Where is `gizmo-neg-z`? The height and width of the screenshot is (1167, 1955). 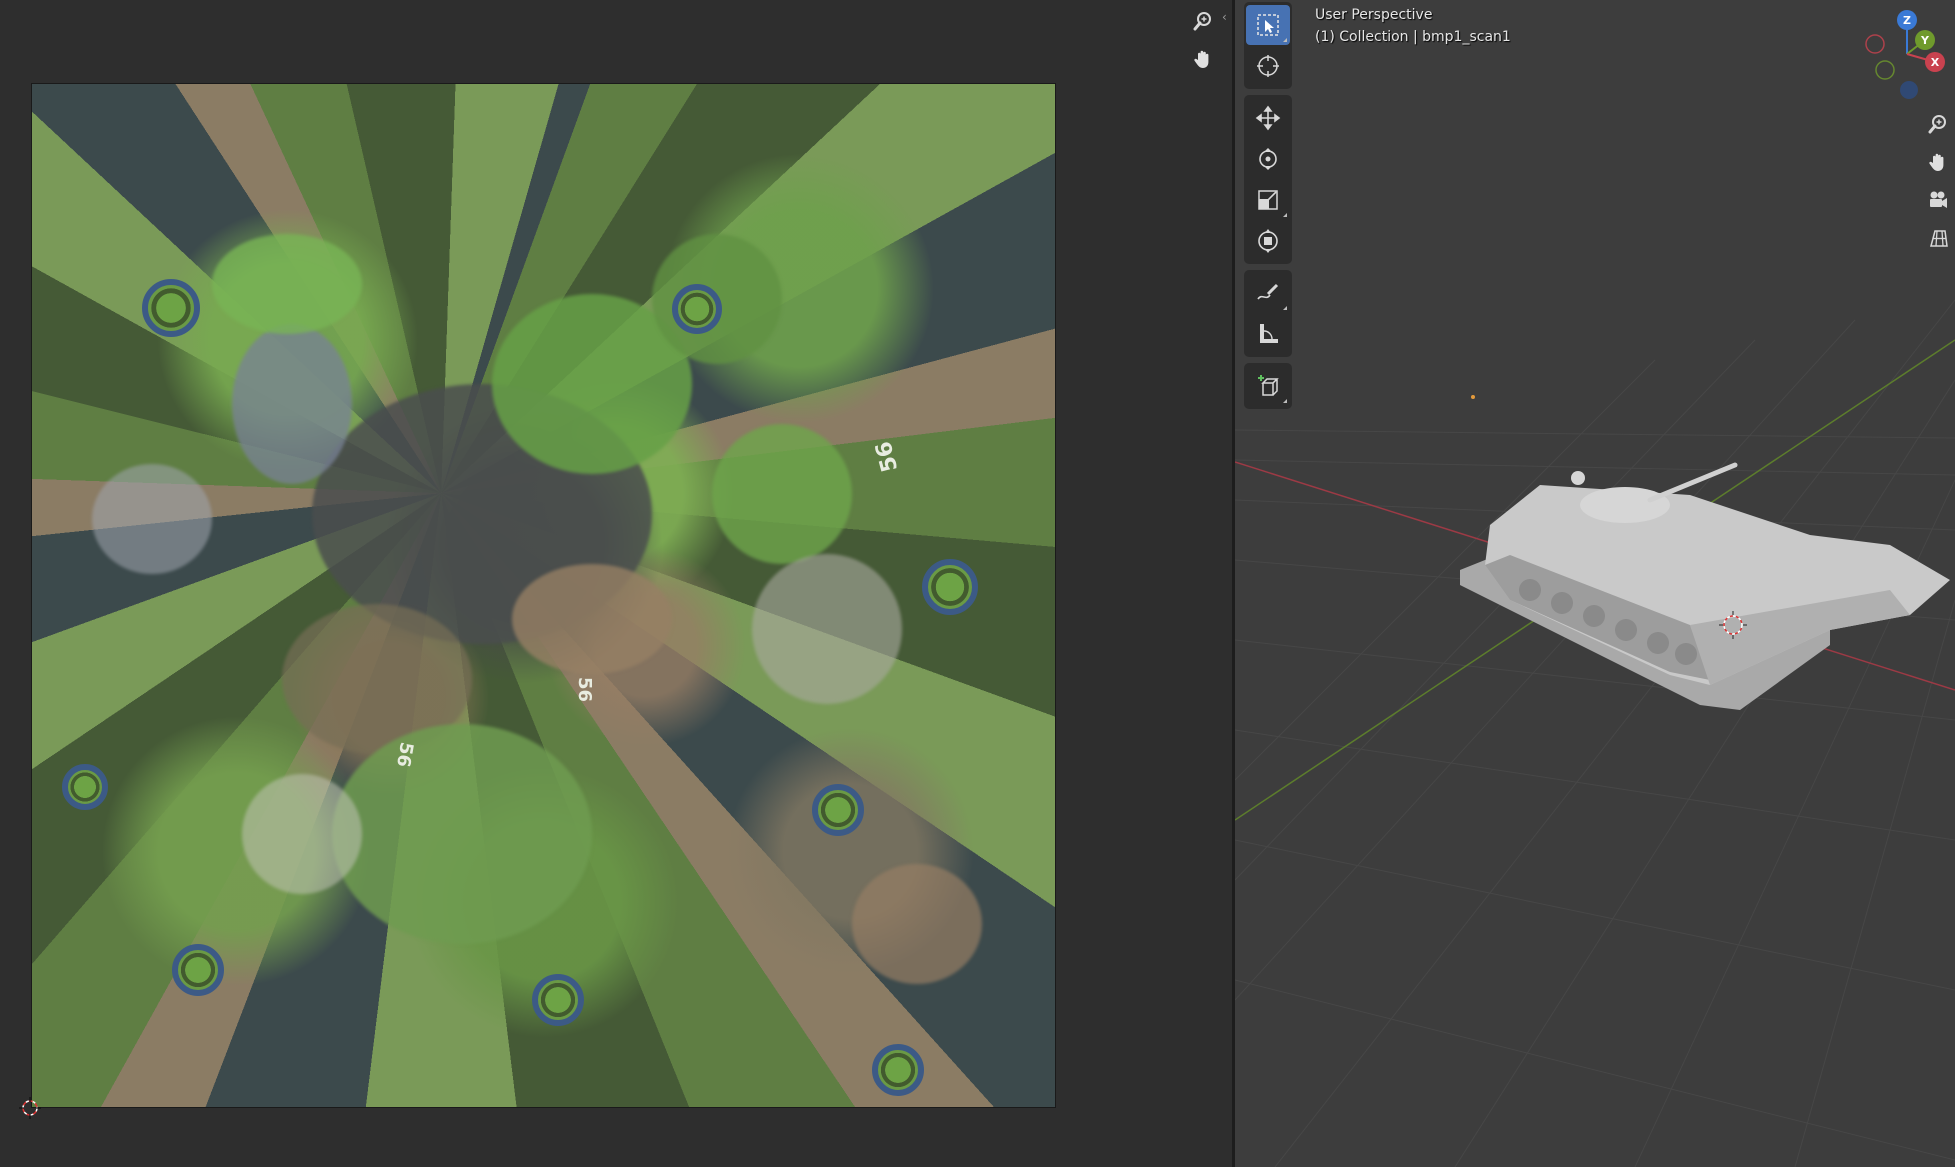
gizmo-neg-z is located at coordinates (1909, 90).